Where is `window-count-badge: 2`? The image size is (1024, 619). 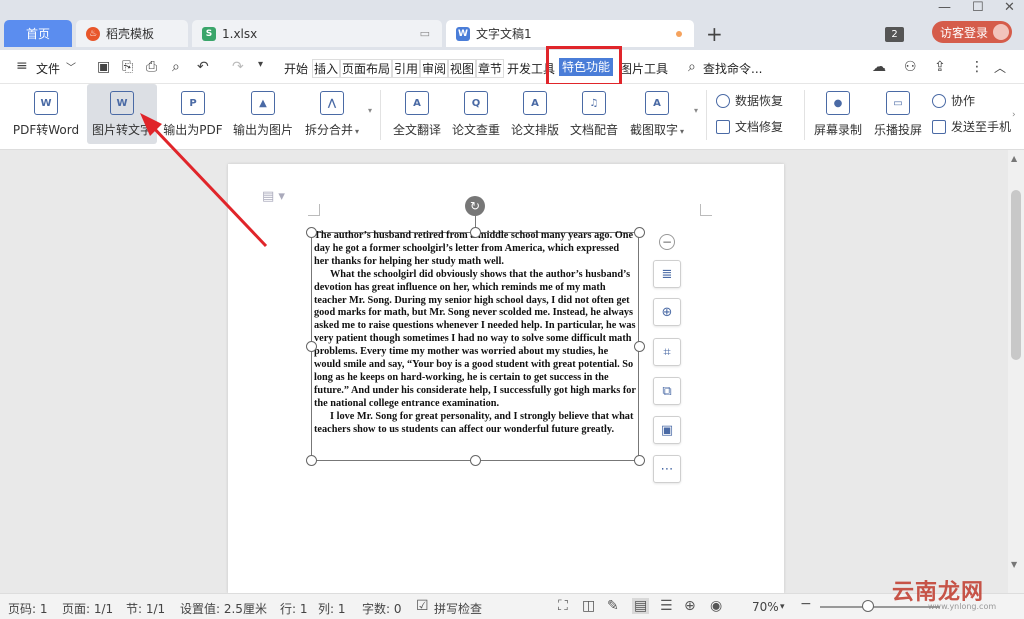 window-count-badge: 2 is located at coordinates (894, 34).